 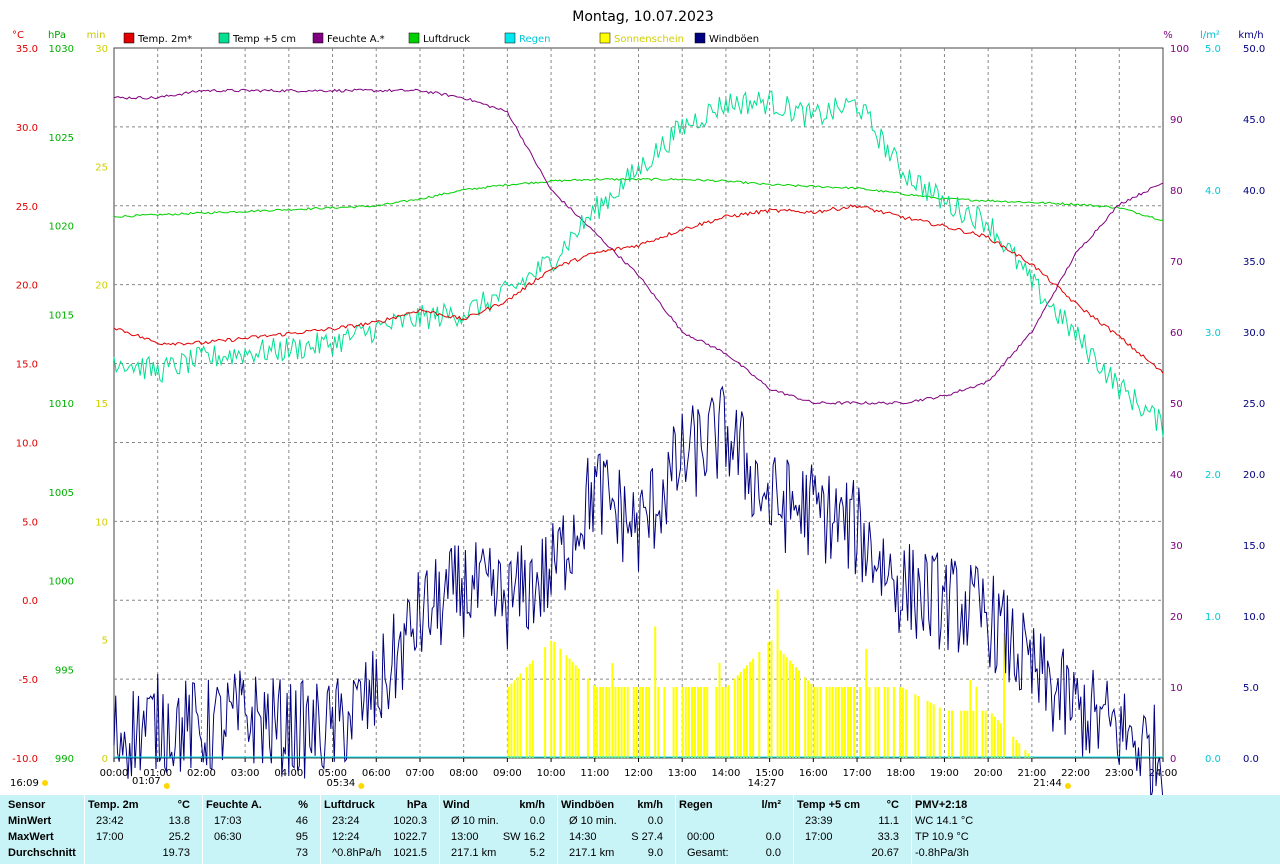 What do you see at coordinates (129, 38) in the screenshot?
I see `legend-swatch-temp2m` at bounding box center [129, 38].